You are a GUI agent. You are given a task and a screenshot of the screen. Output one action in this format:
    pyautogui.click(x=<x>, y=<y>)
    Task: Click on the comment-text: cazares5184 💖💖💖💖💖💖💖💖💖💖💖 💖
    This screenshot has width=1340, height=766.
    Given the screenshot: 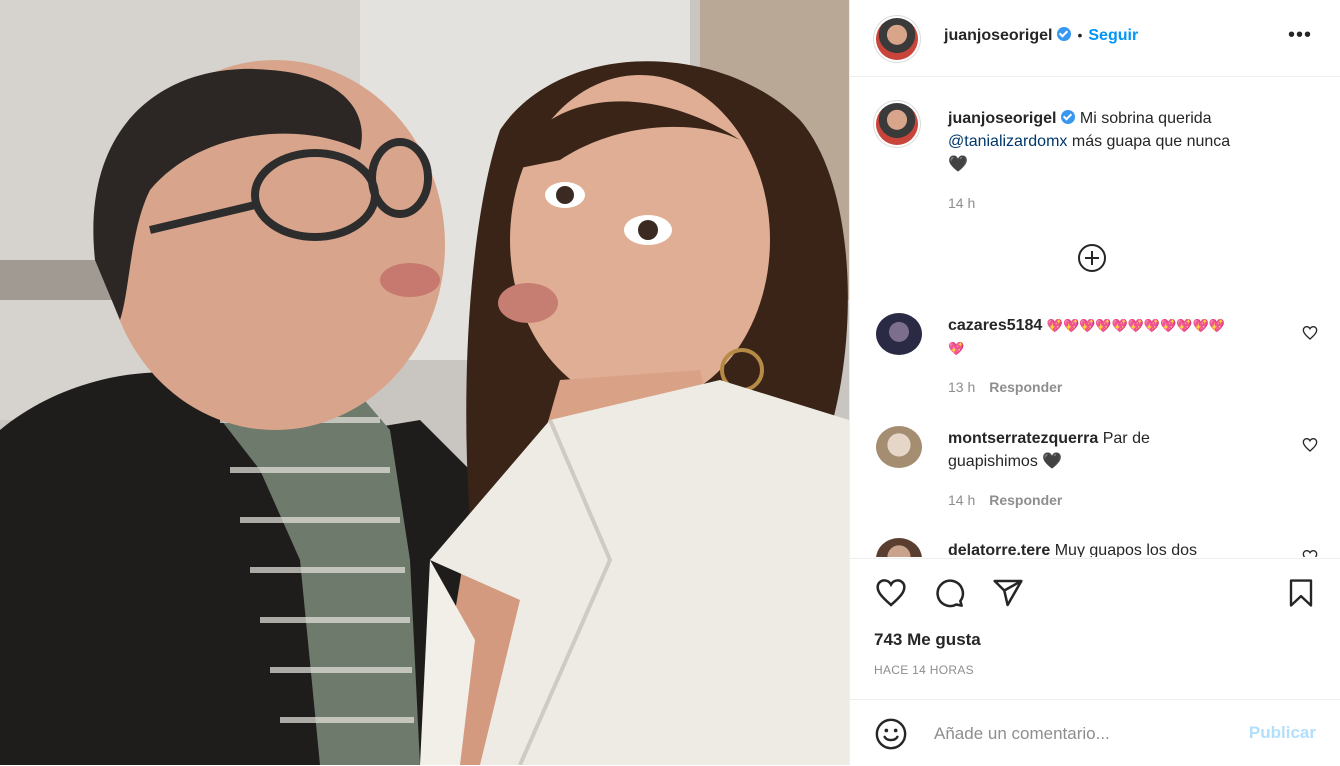 What is the action you would take?
    pyautogui.click(x=1118, y=337)
    